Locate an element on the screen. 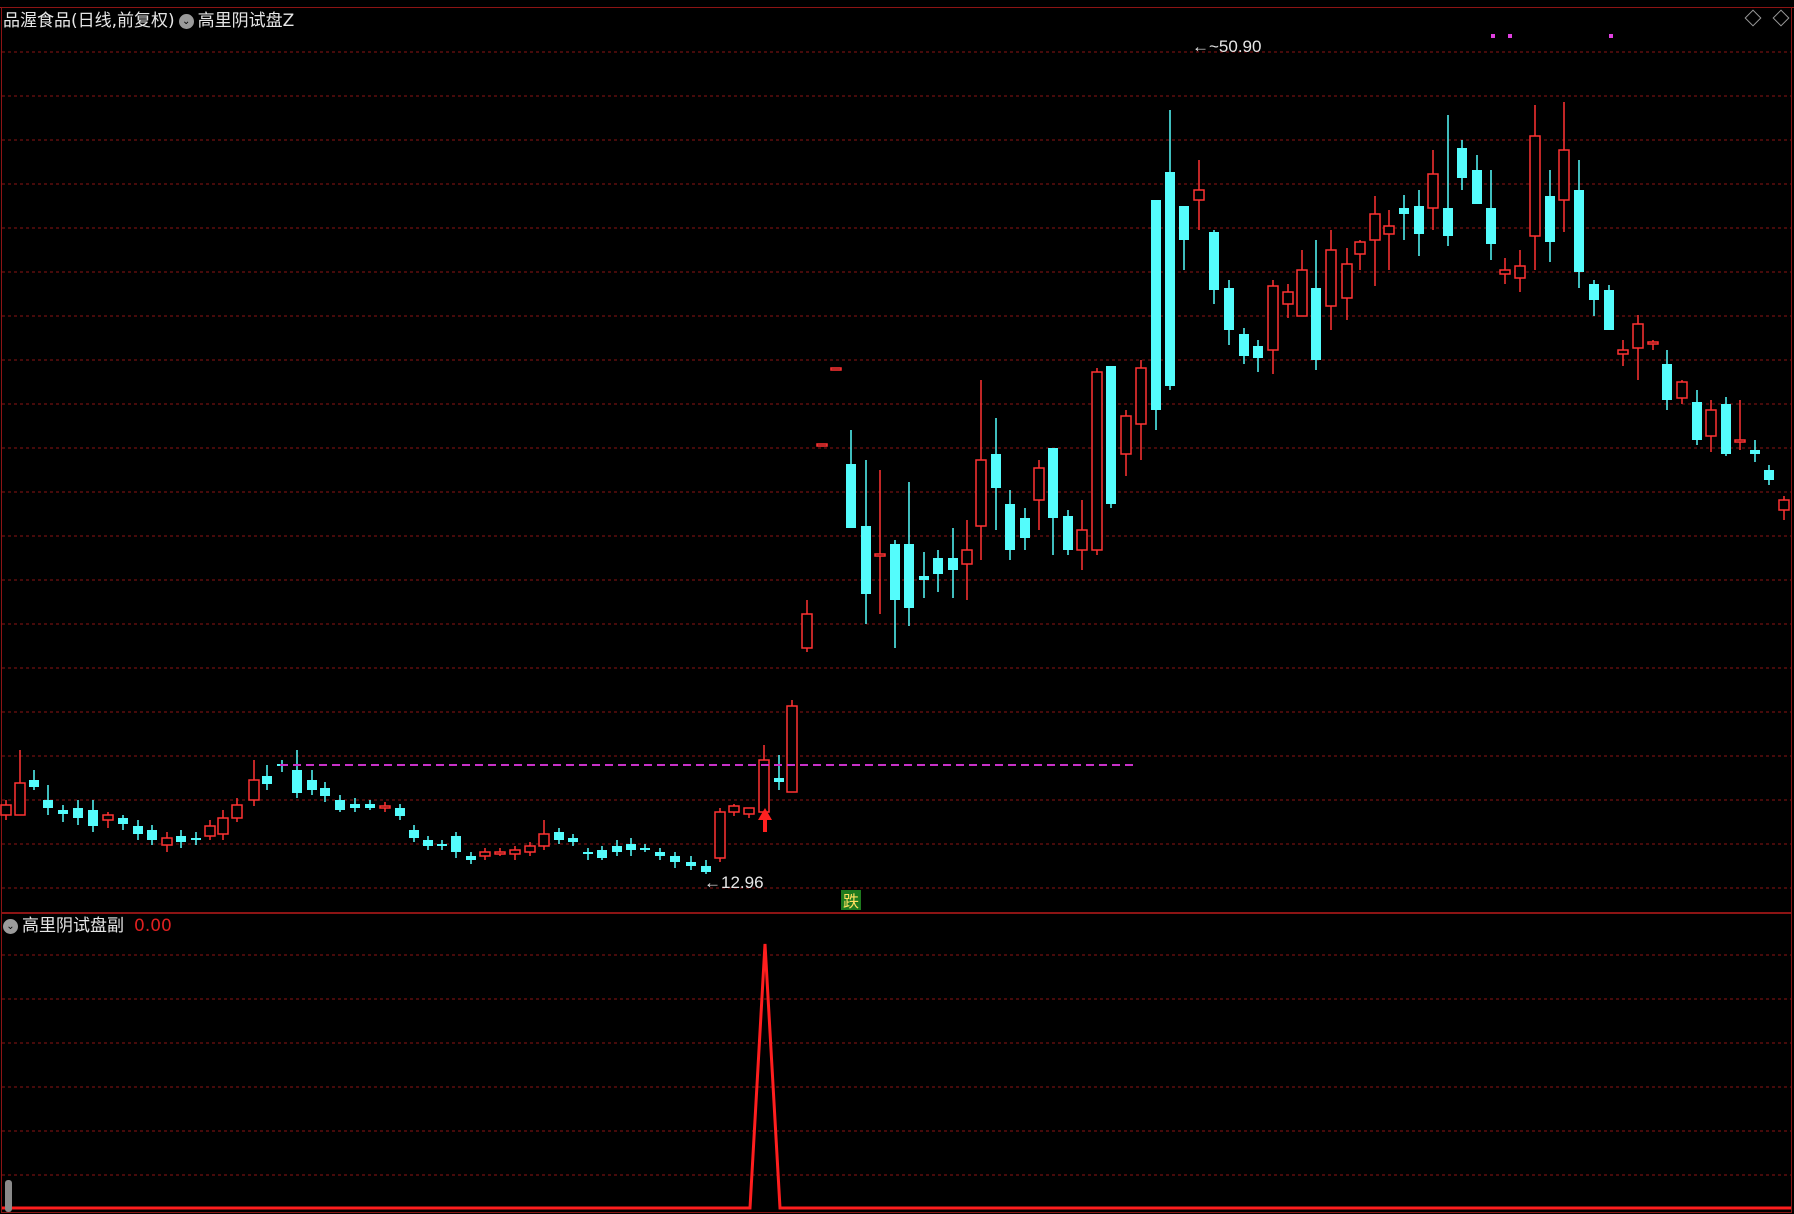  indicator-title: 高里阴试盘Z is located at coordinates (246, 21).